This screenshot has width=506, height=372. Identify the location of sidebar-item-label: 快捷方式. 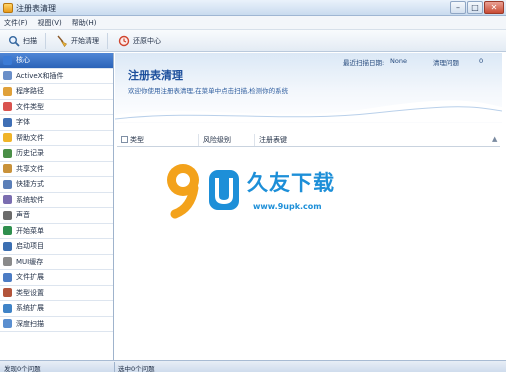
(30, 184).